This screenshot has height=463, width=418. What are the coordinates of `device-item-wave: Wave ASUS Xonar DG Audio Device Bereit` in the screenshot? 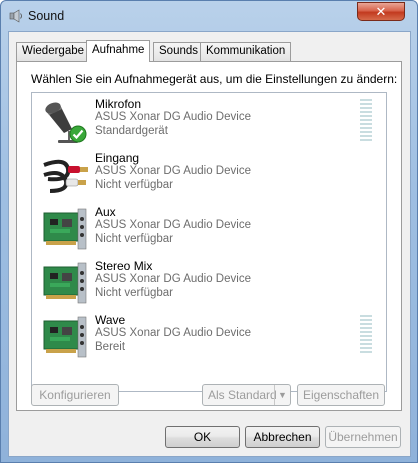 It's located at (209, 337).